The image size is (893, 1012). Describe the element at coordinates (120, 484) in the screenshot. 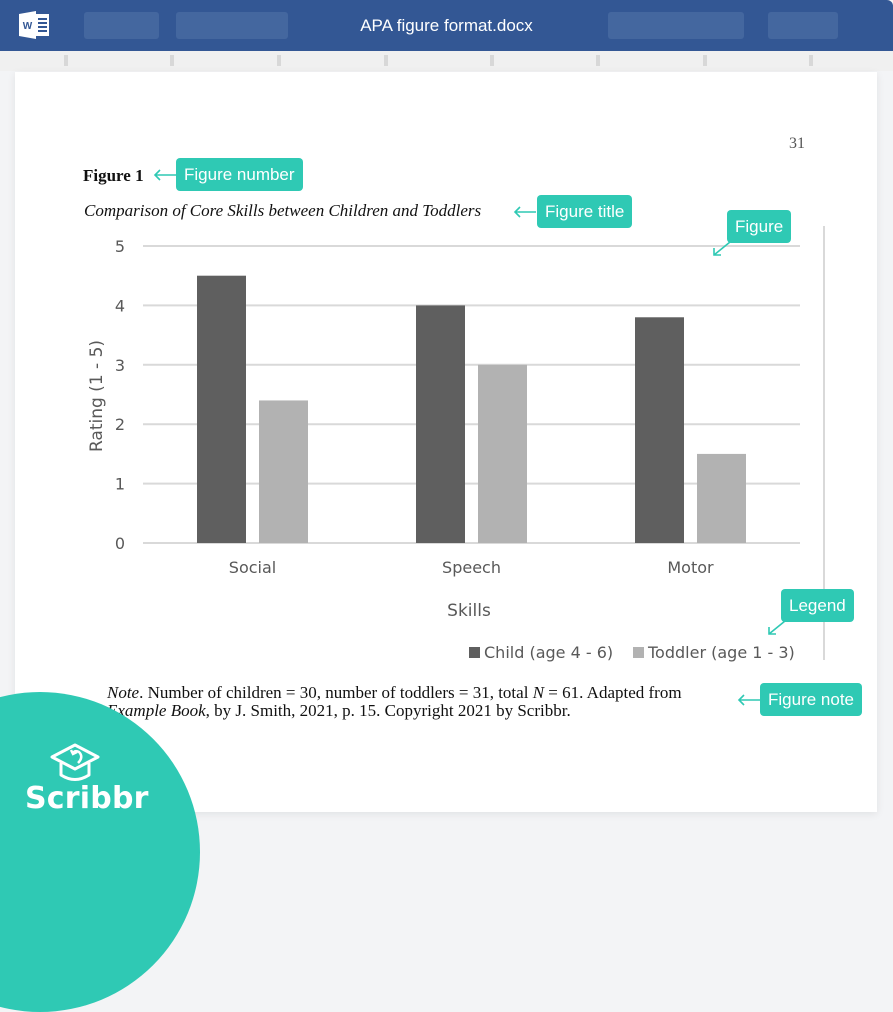

I see `y-tick-label: 1` at that location.